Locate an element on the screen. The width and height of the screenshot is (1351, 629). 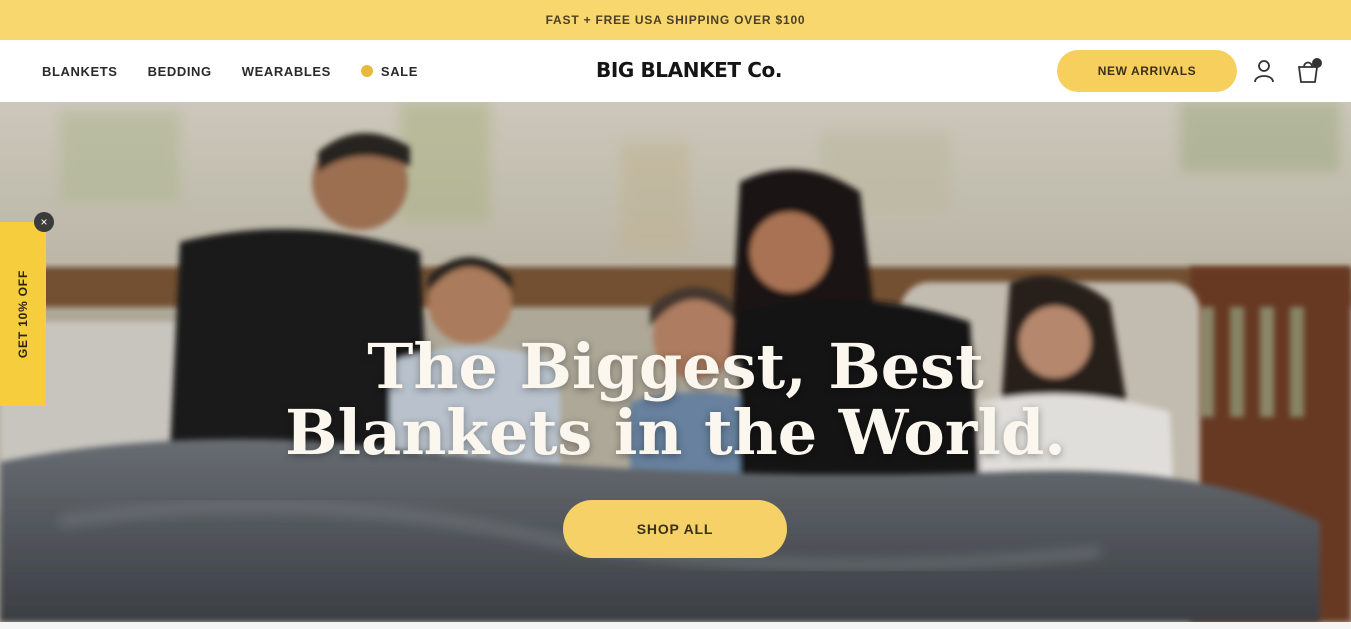
page-bottom-strip is located at coordinates (675, 625).